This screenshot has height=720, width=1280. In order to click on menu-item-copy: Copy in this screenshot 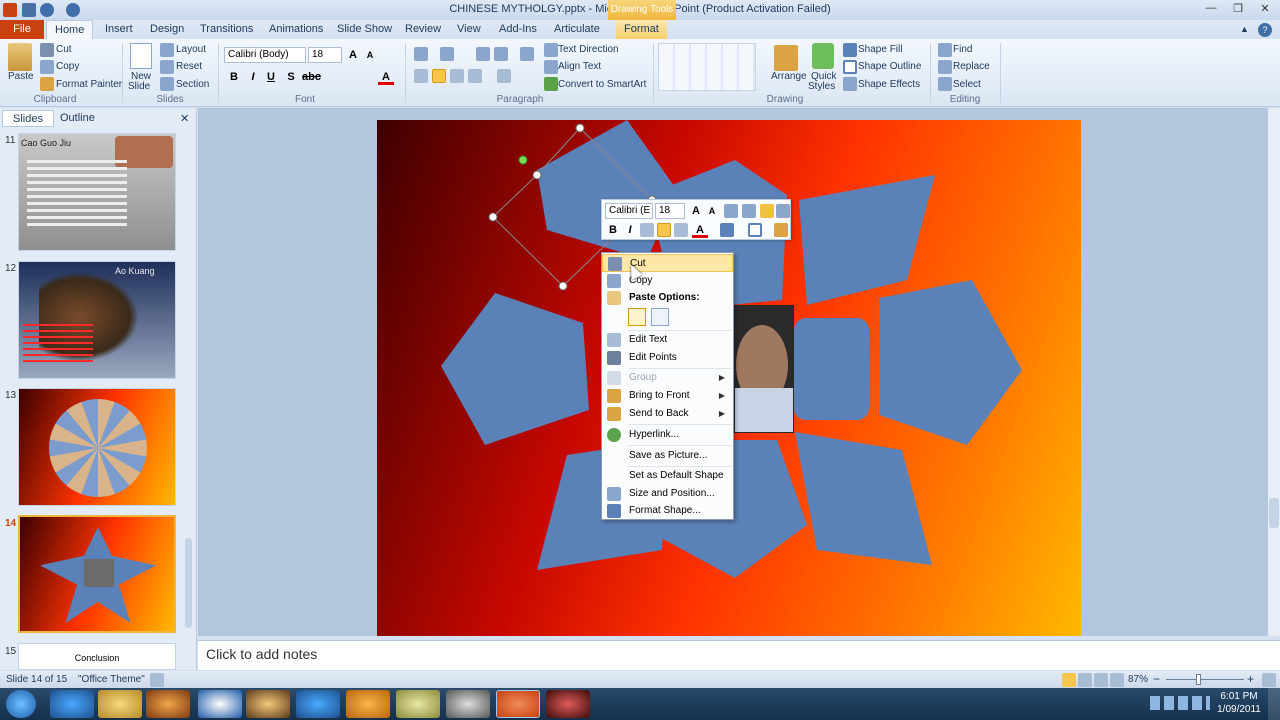, I will do `click(667, 281)`.